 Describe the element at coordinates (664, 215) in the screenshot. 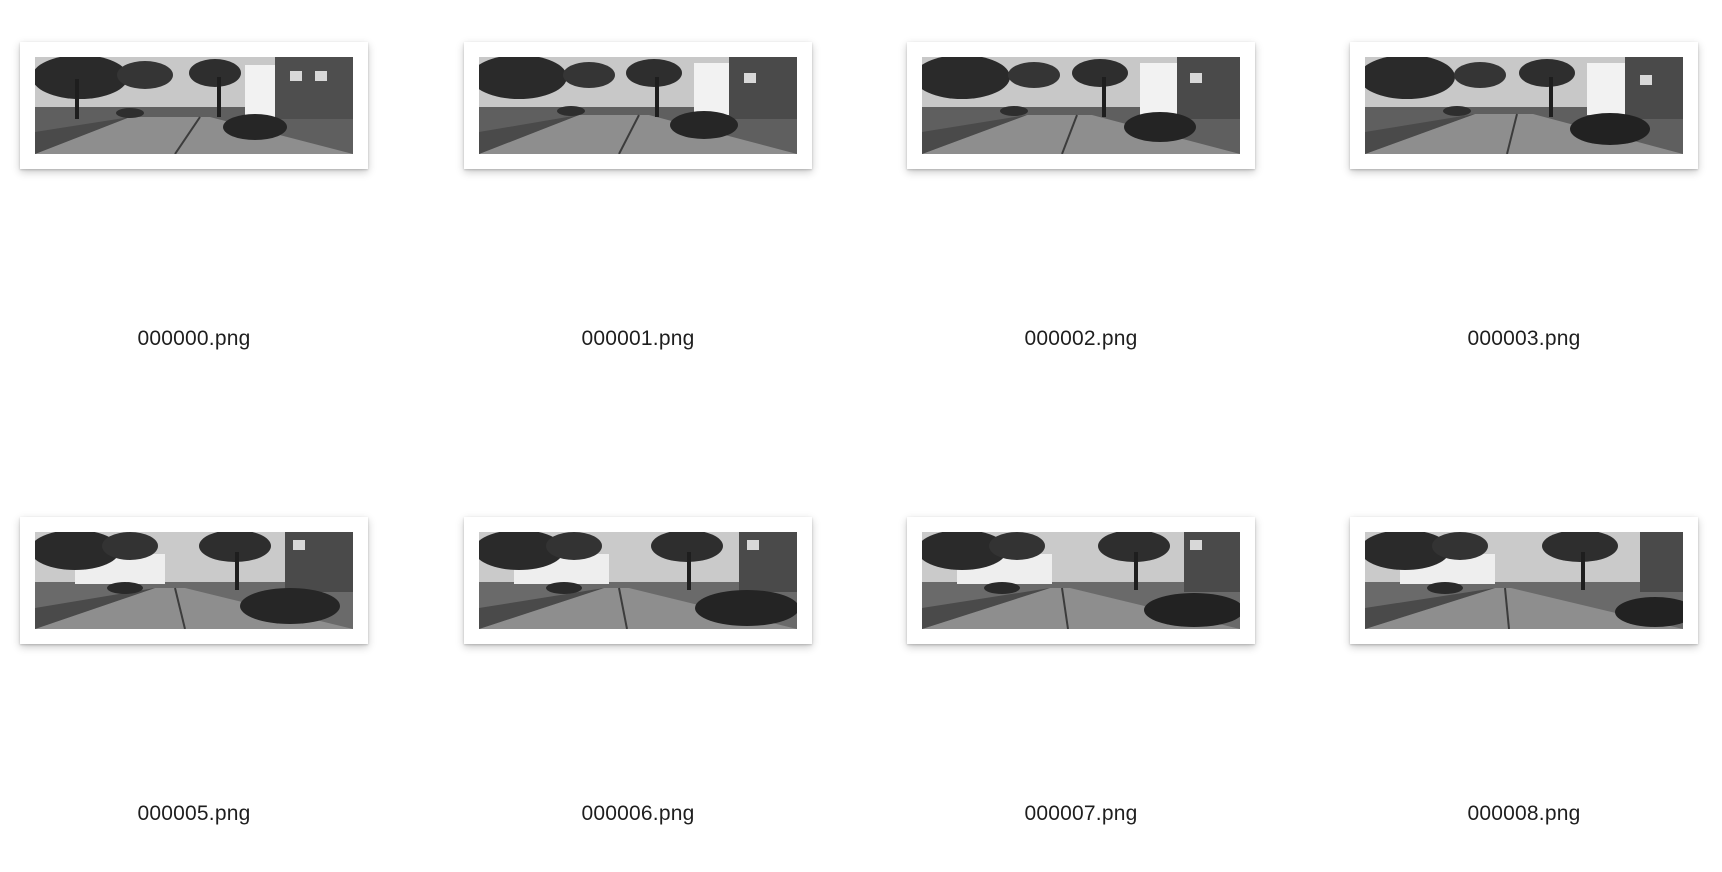

I see `file-item: 000001.png` at that location.